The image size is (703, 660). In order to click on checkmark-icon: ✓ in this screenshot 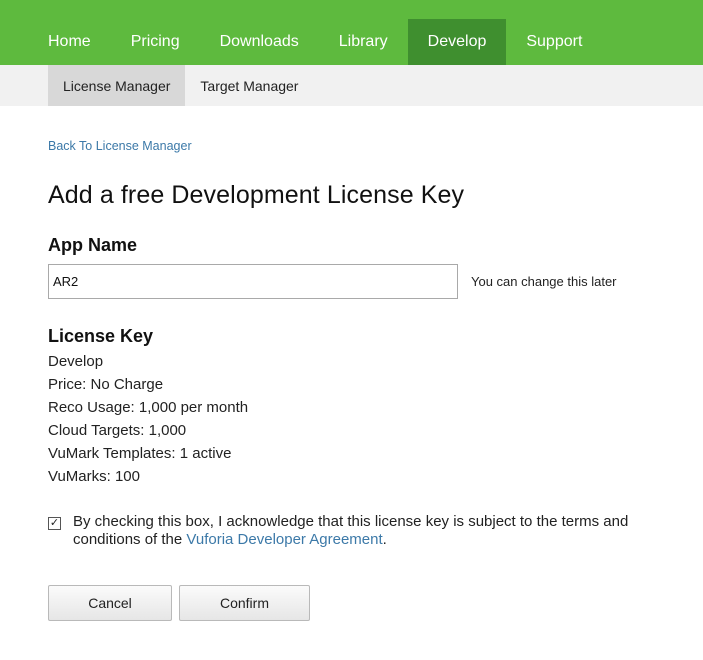, I will do `click(54, 523)`.